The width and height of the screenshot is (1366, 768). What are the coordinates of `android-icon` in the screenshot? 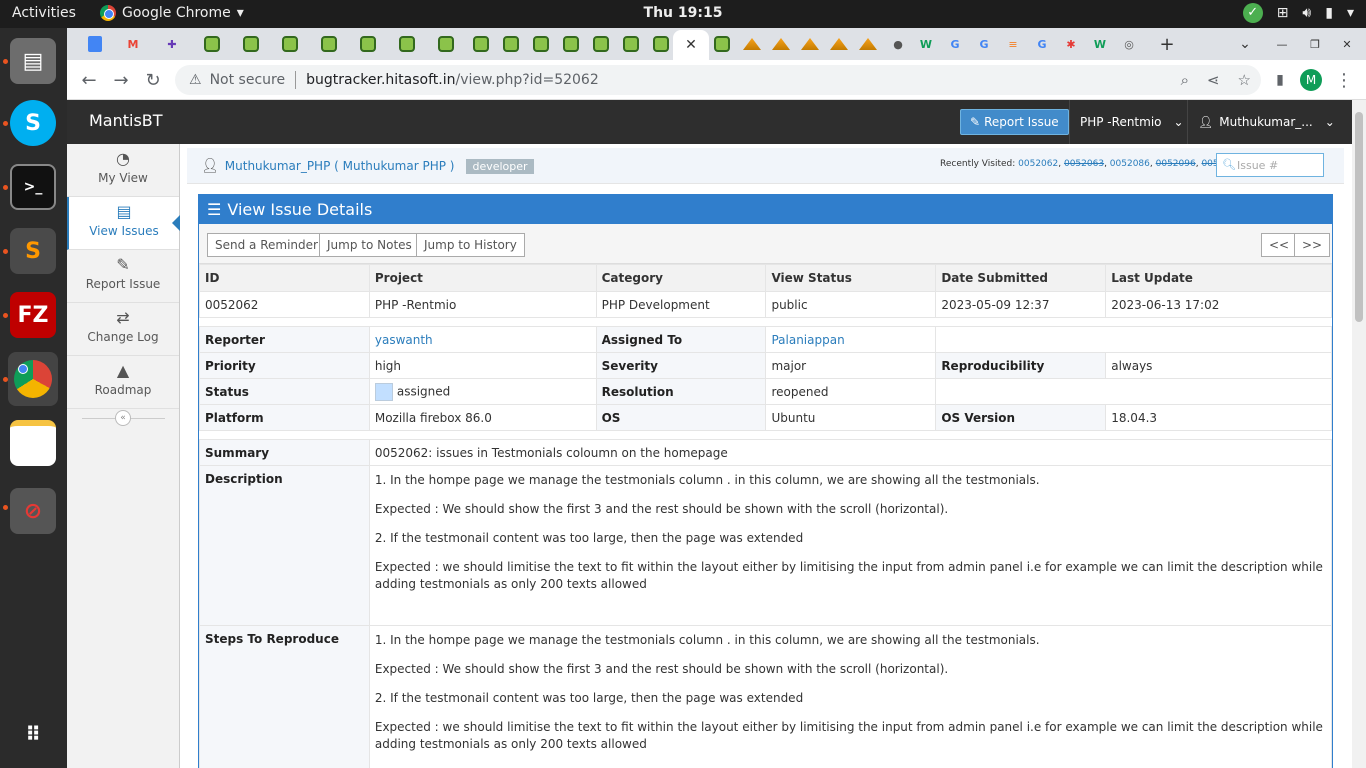 It's located at (251, 44).